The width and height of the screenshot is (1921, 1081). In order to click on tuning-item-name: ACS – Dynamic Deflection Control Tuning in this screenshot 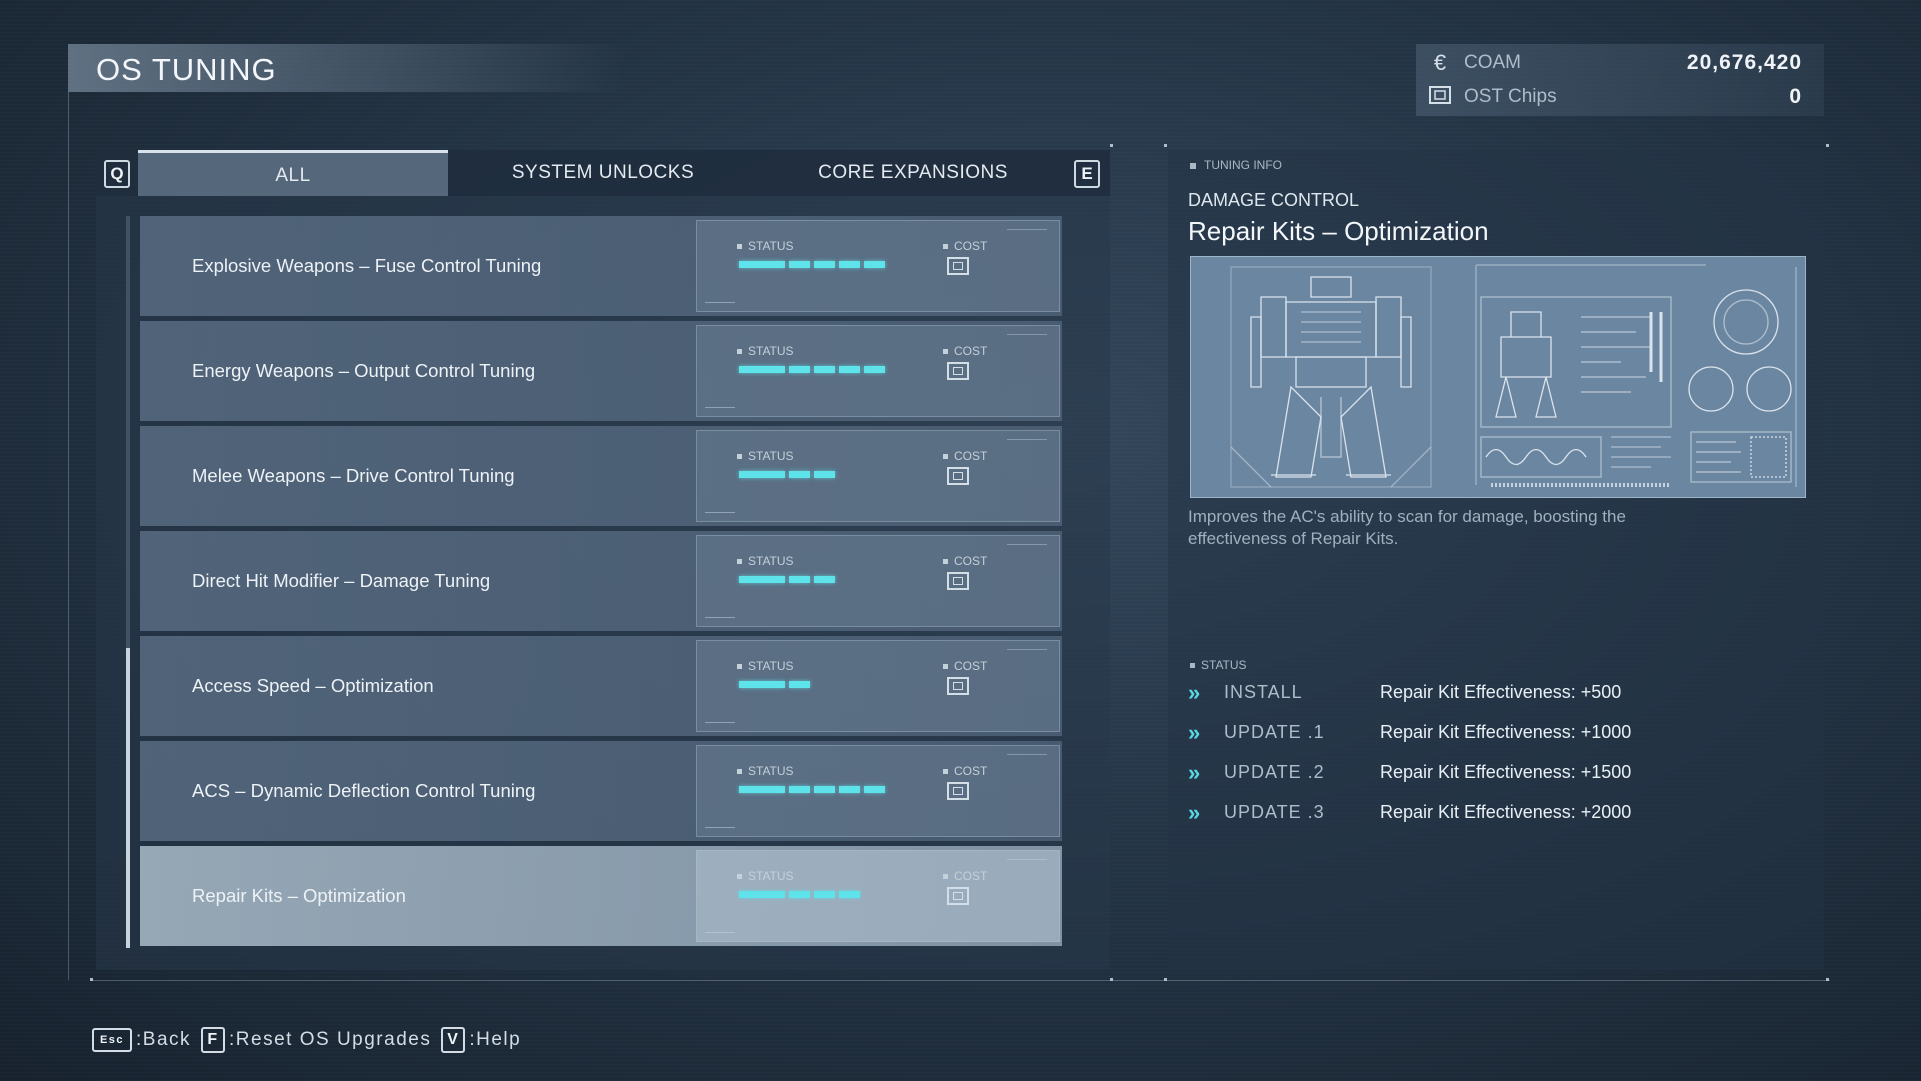, I will do `click(364, 790)`.